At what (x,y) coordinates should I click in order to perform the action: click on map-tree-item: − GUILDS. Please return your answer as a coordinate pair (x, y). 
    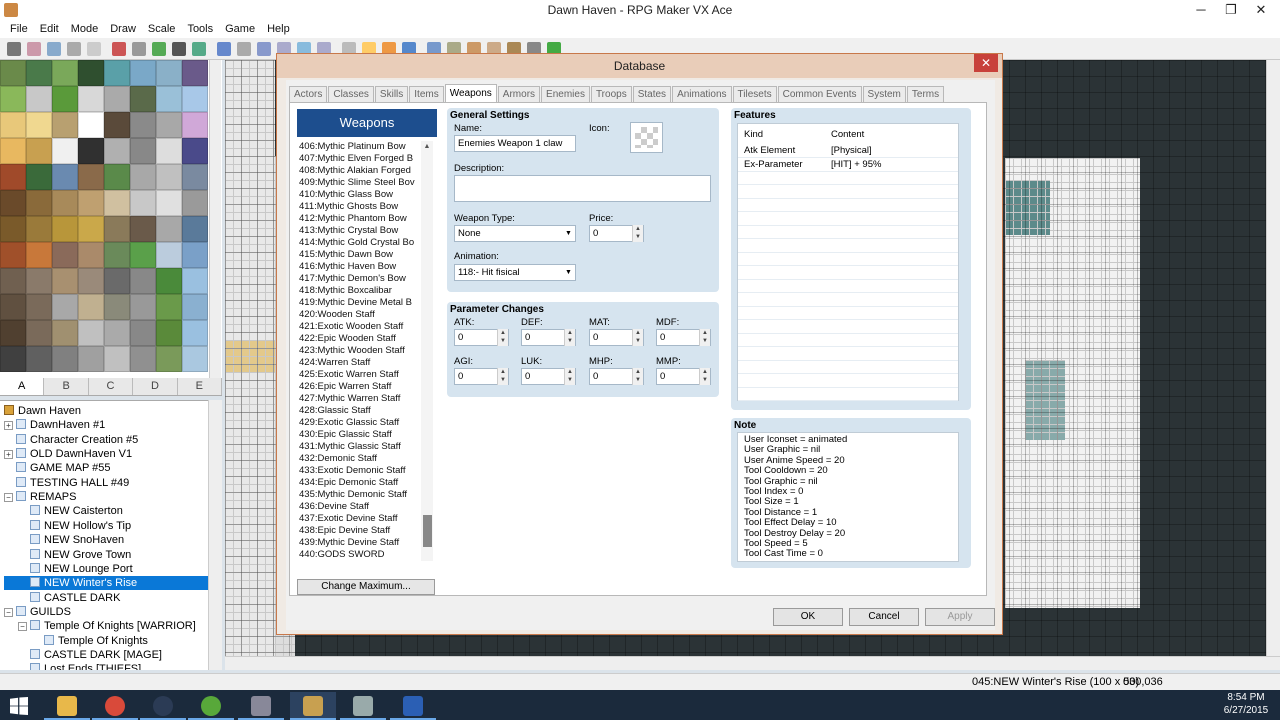
    Looking at the image, I should click on (107, 612).